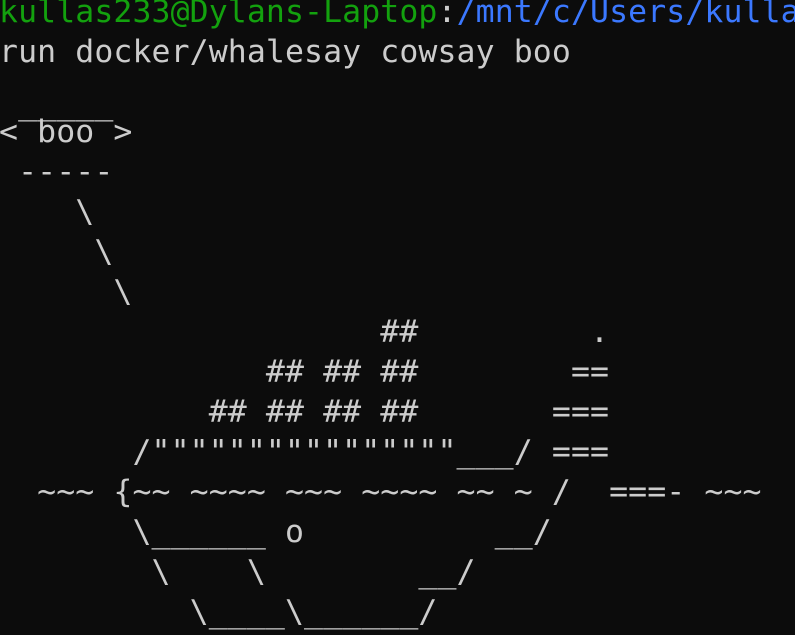 This screenshot has width=795, height=635. I want to click on whale-art-line: ~~~ {~~ ~~~~ ~~~ ~~~~ ~~ ~ / ===- ~~~, so click(381, 492).